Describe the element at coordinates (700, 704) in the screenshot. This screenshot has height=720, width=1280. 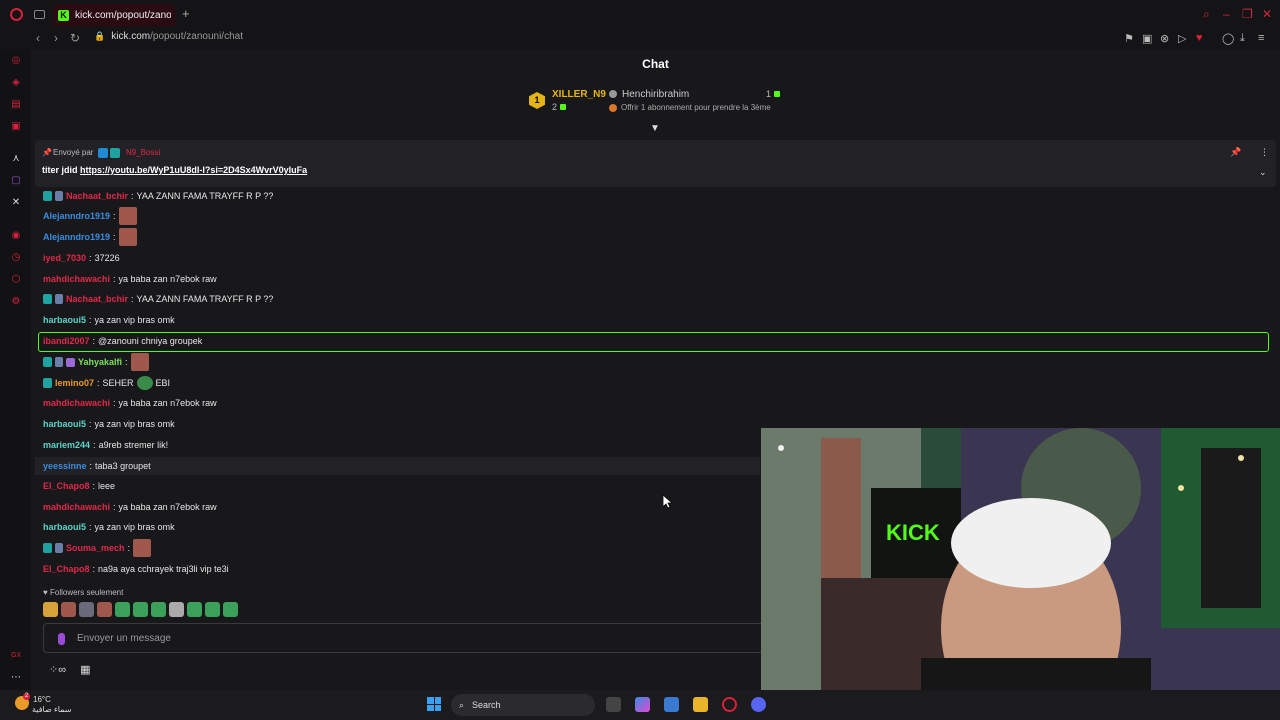
I see `file-explorer-icon` at that location.